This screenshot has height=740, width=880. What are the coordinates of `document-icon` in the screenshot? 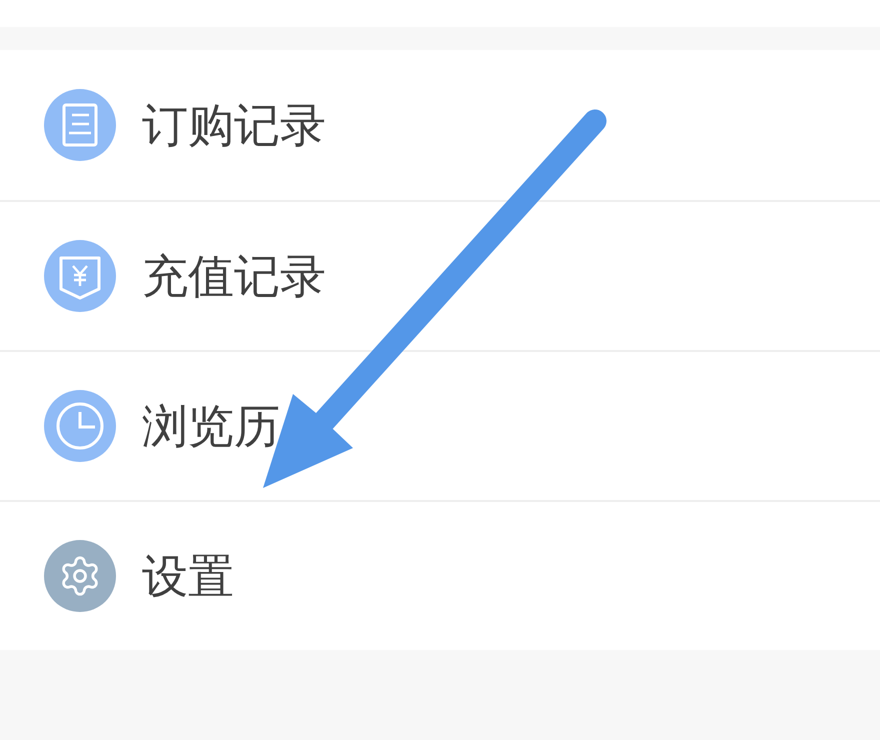 It's located at (80, 125).